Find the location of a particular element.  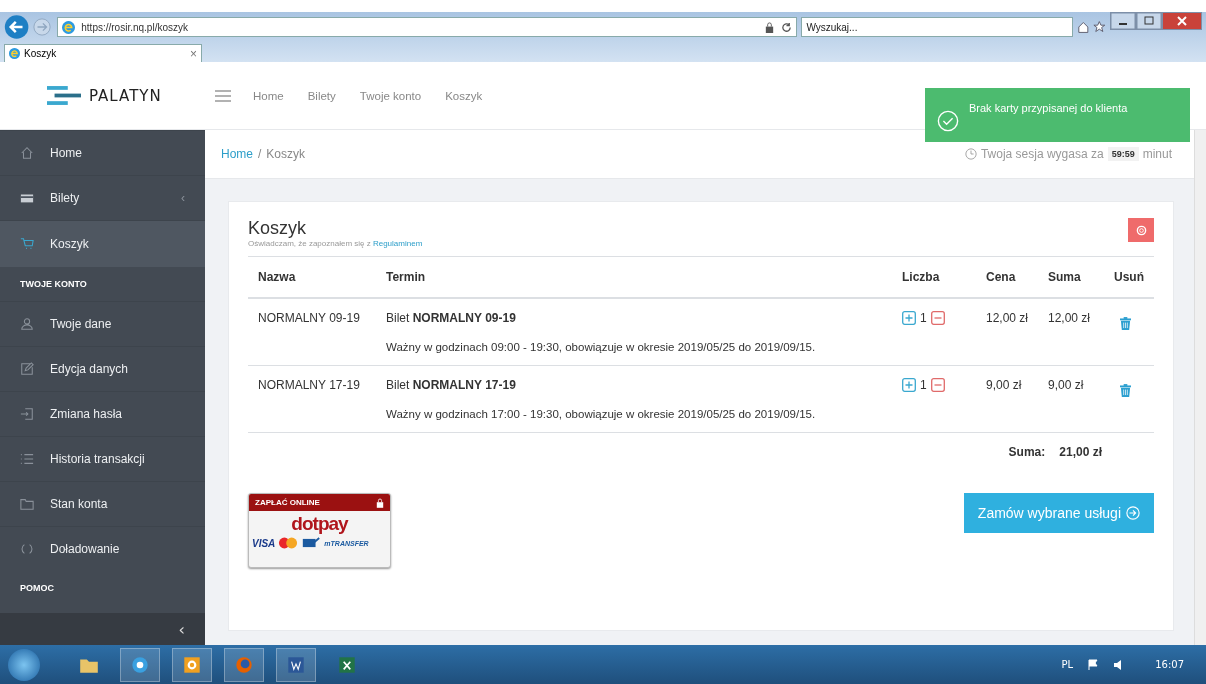

session-label: Twoja sesja wygasa za is located at coordinates (1042, 154).